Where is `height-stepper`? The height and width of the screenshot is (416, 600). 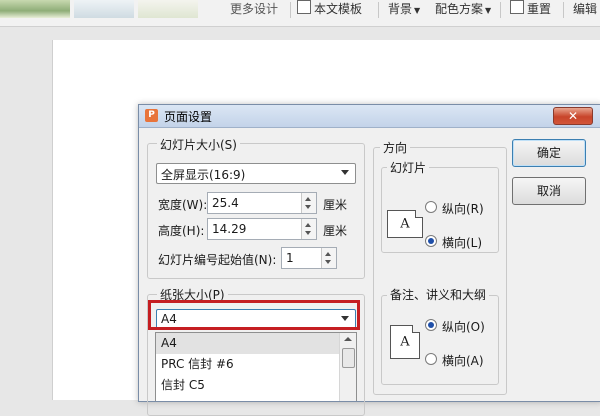 height-stepper is located at coordinates (308, 229).